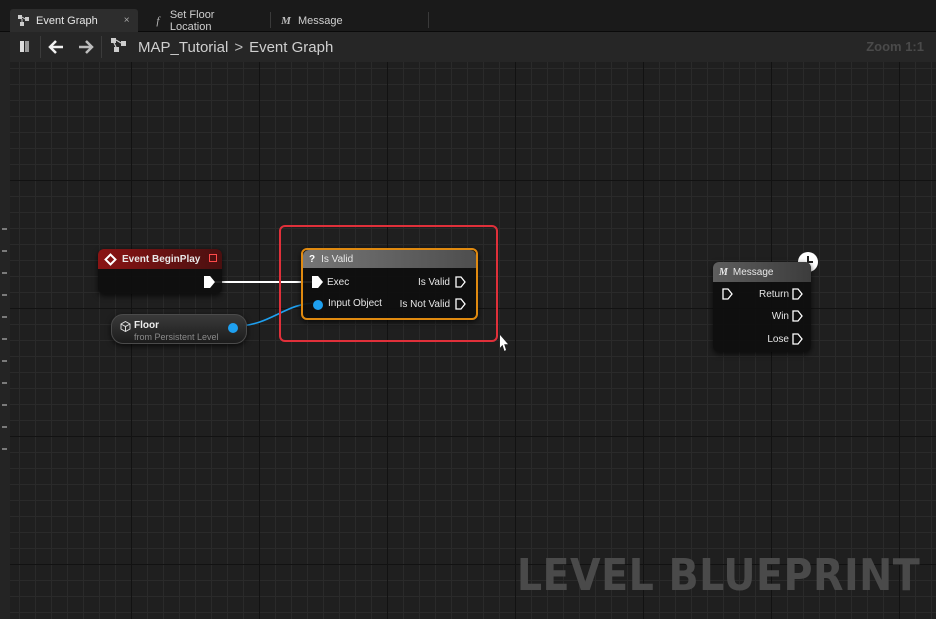 The height and width of the screenshot is (619, 936). I want to click on tab-label: Event Graph, so click(67, 20).